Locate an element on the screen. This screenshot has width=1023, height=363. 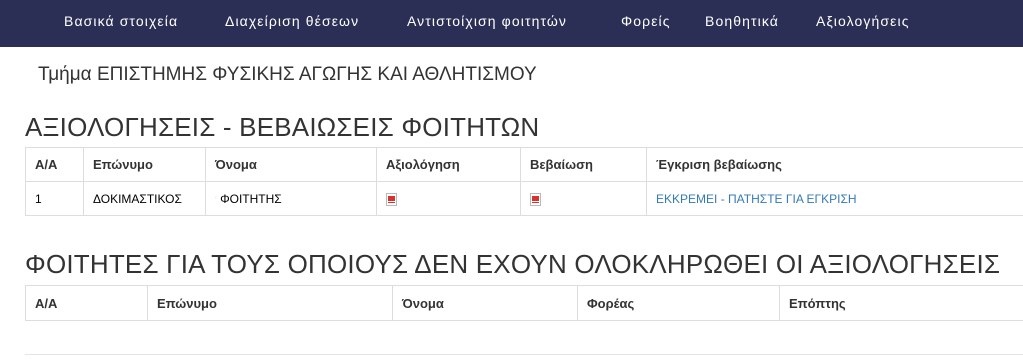
column-header-approval: Έγκριση βεβαίωσης is located at coordinates (834, 164).